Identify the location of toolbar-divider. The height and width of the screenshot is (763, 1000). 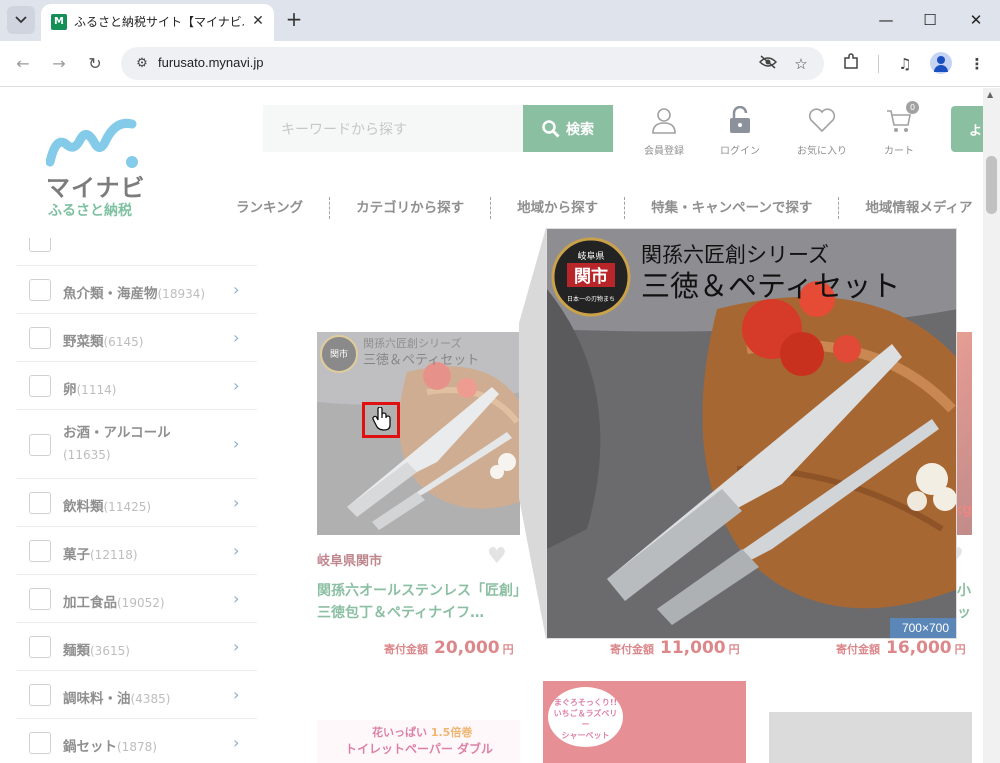
(878, 64).